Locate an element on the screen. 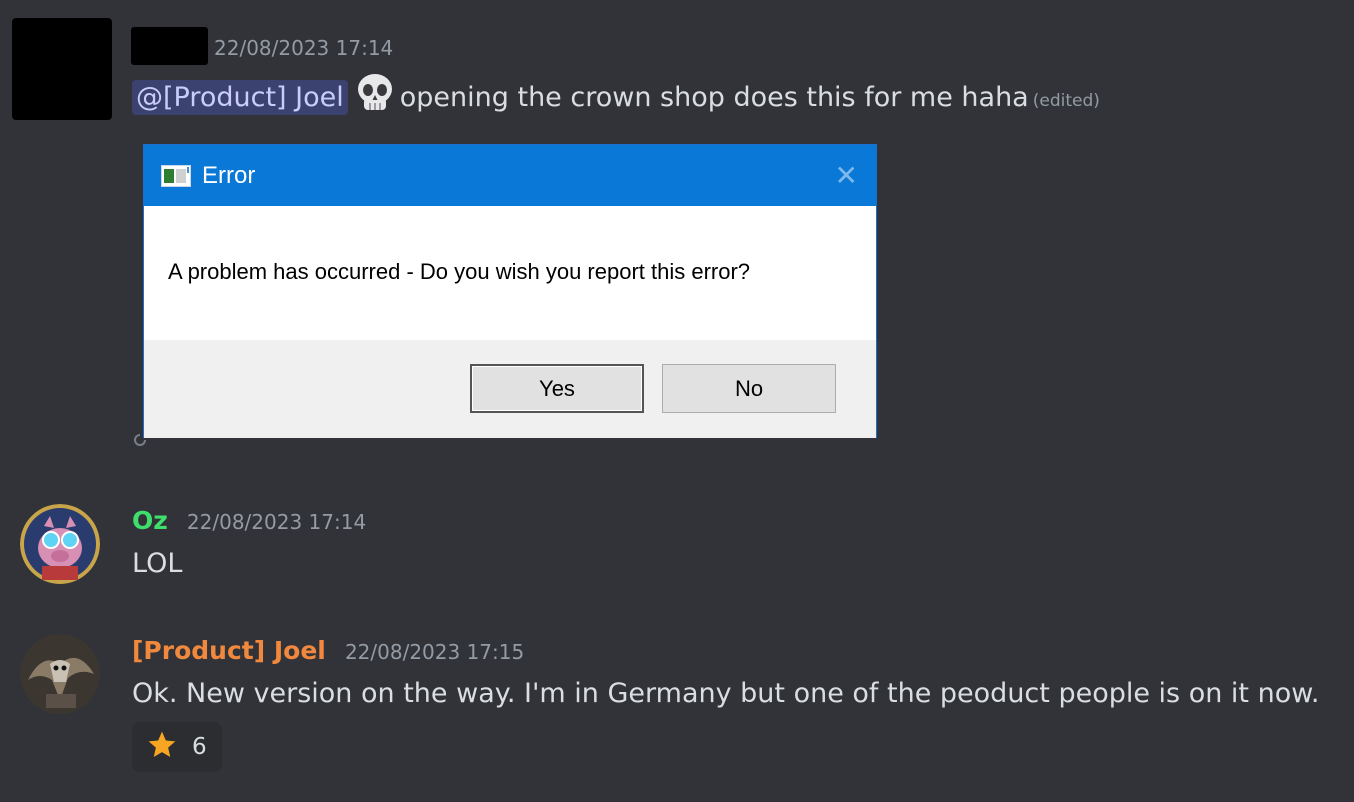  skull-icon is located at coordinates (375, 96).